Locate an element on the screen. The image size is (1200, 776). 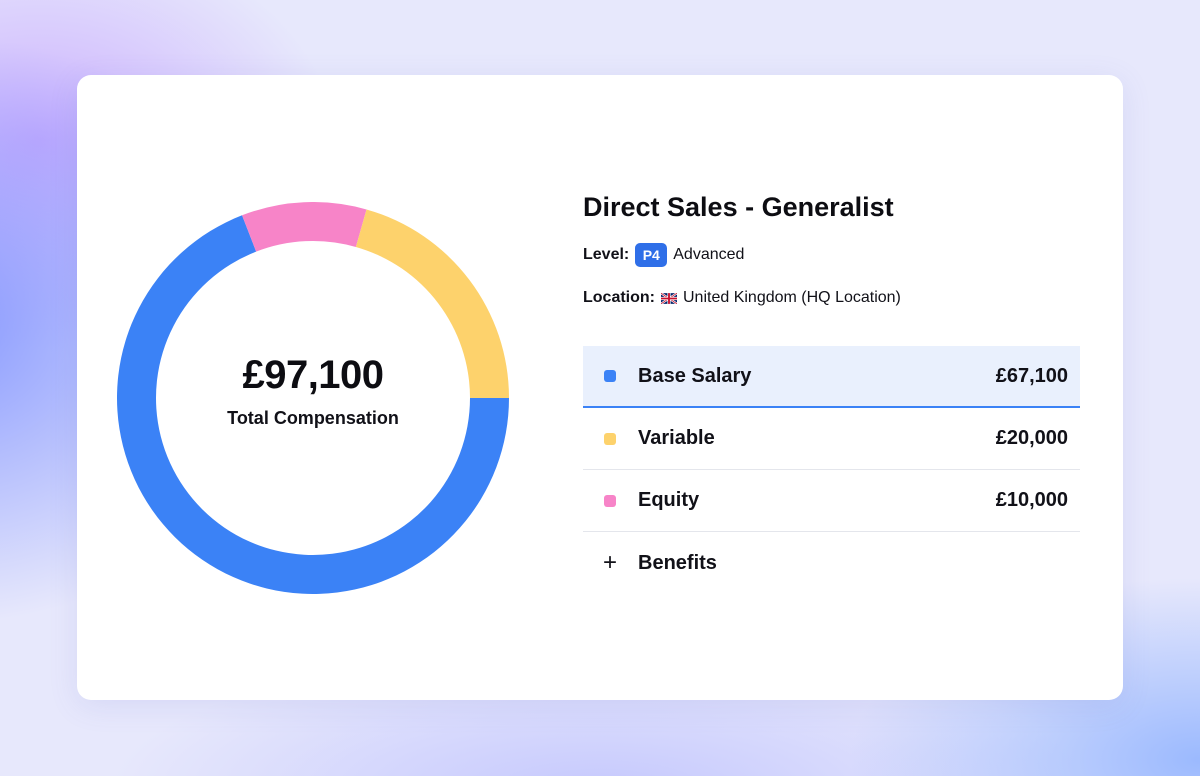
comp-row-base-salary: Base Salary £67,100 is located at coordinates (831, 377).